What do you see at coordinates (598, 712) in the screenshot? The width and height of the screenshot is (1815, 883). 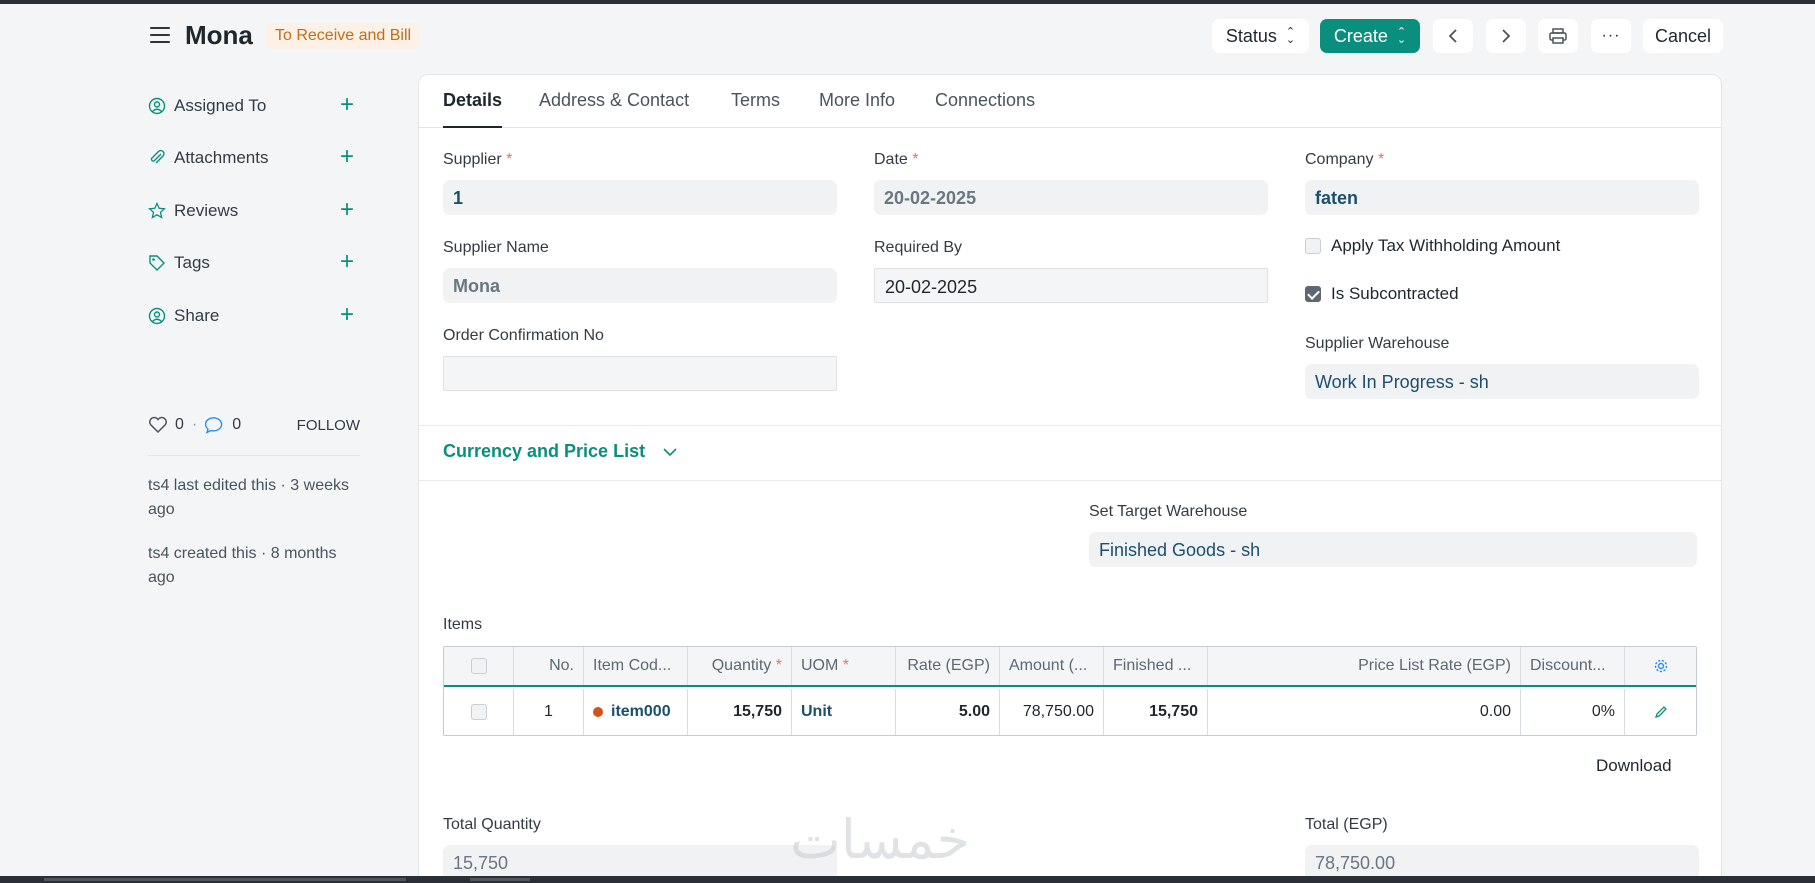 I see `status-dot` at bounding box center [598, 712].